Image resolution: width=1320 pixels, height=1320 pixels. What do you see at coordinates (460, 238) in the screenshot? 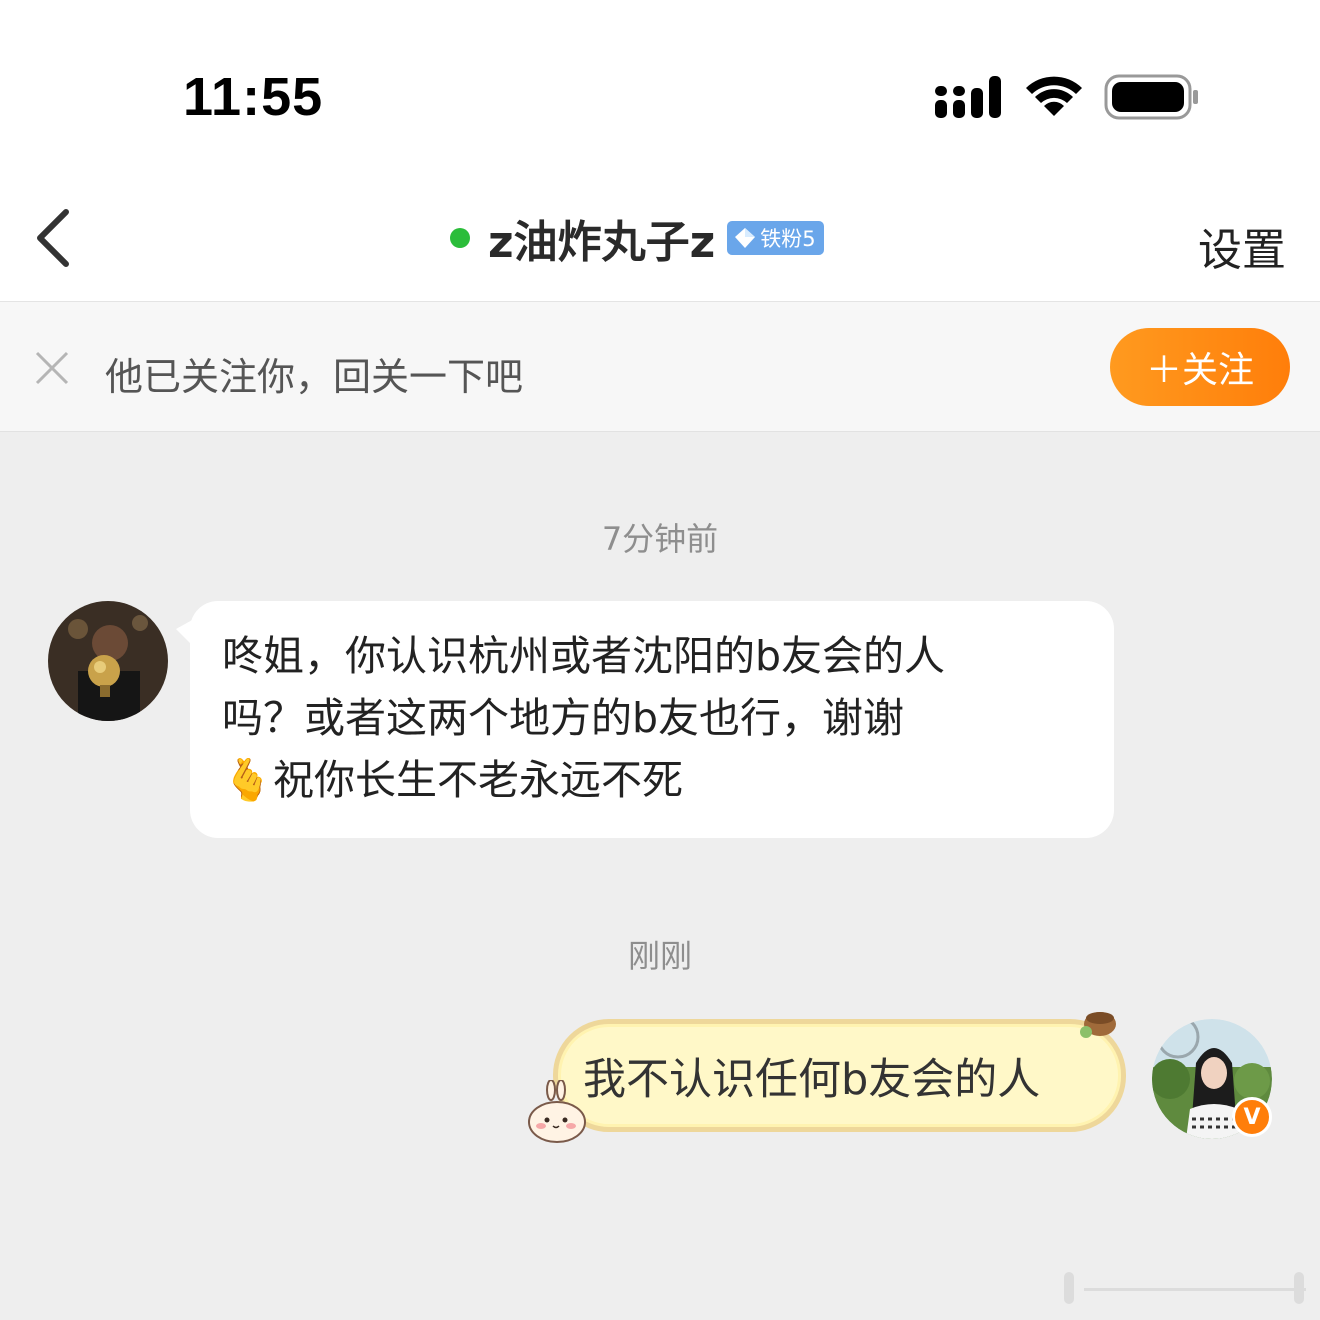
I see `online-status-dot` at bounding box center [460, 238].